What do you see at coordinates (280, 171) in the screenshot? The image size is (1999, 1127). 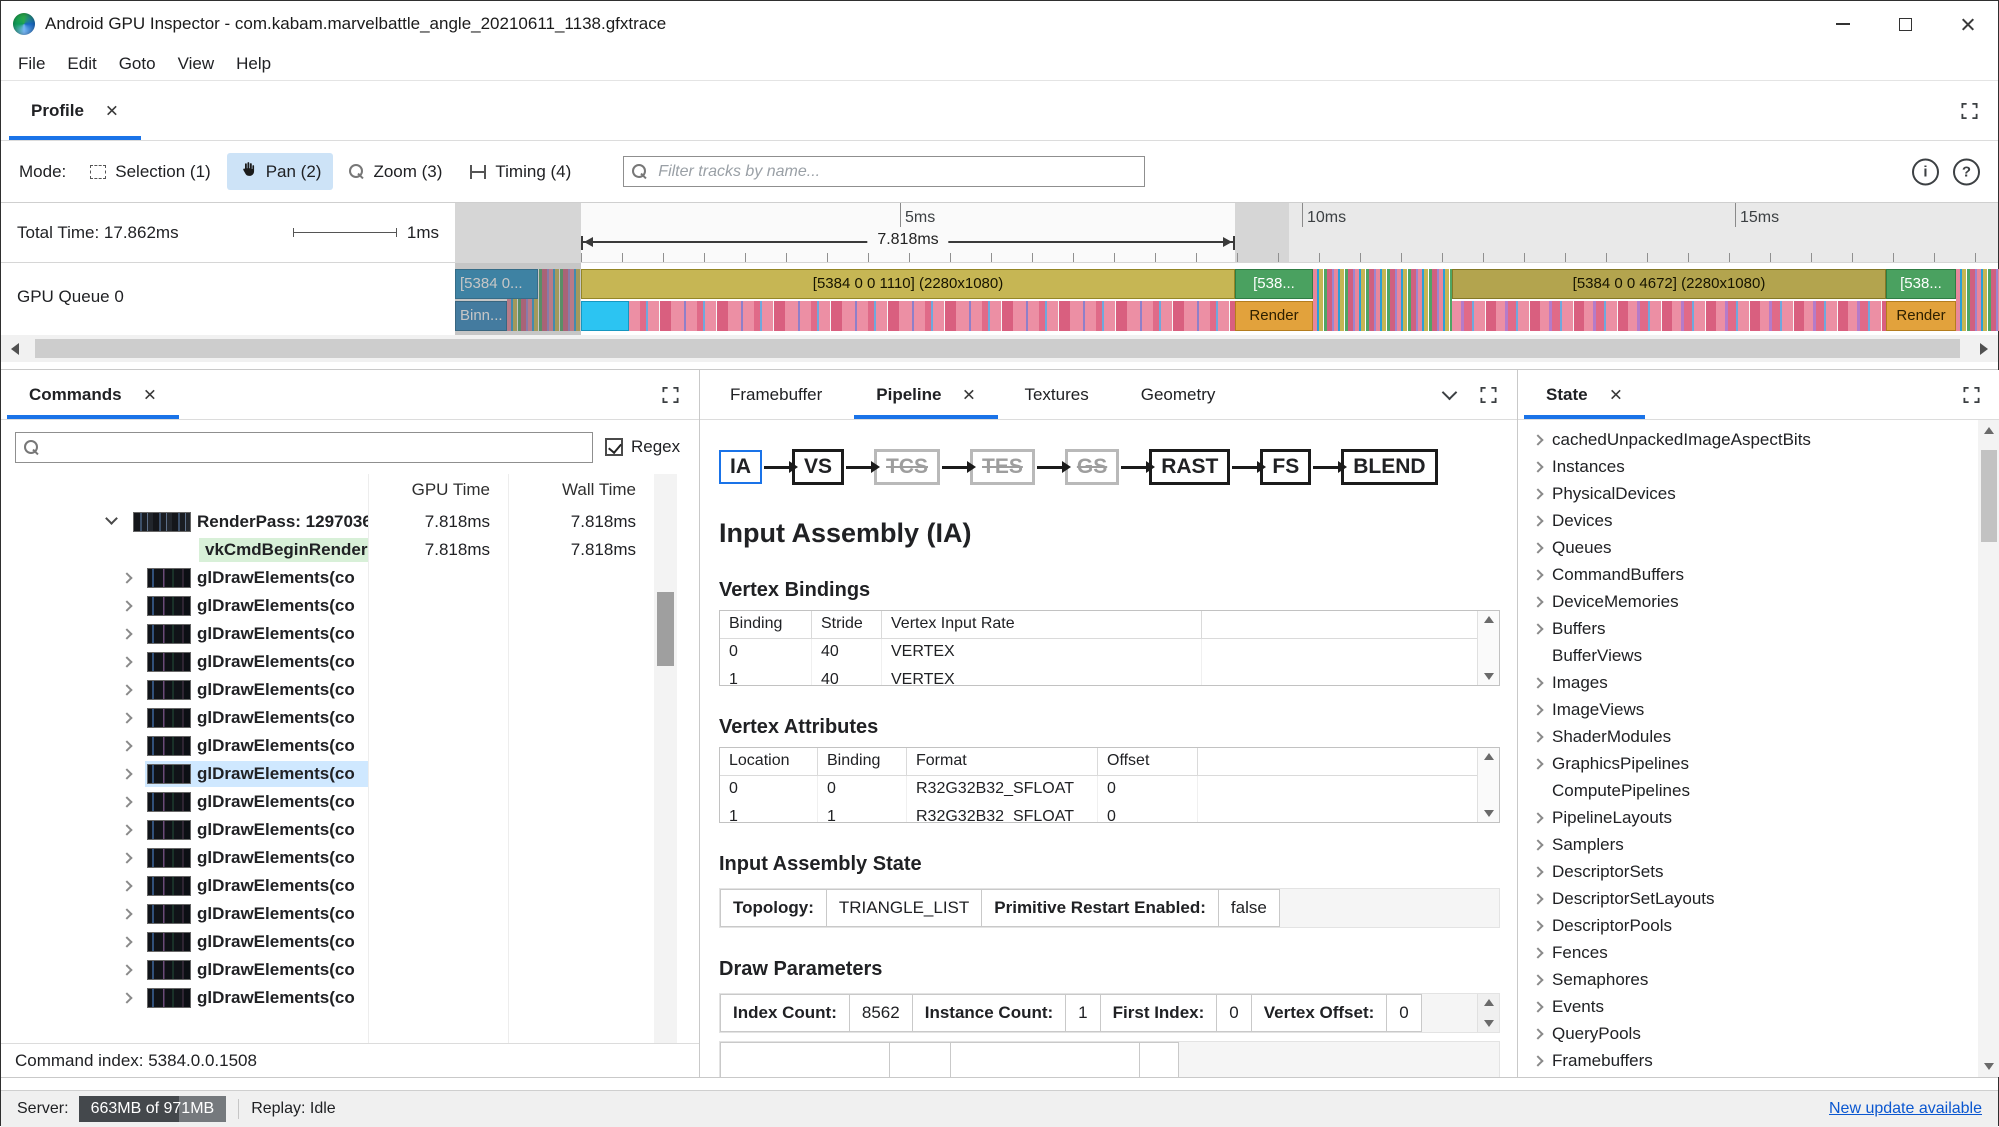 I see `mode-pan-button: Pan (2)` at bounding box center [280, 171].